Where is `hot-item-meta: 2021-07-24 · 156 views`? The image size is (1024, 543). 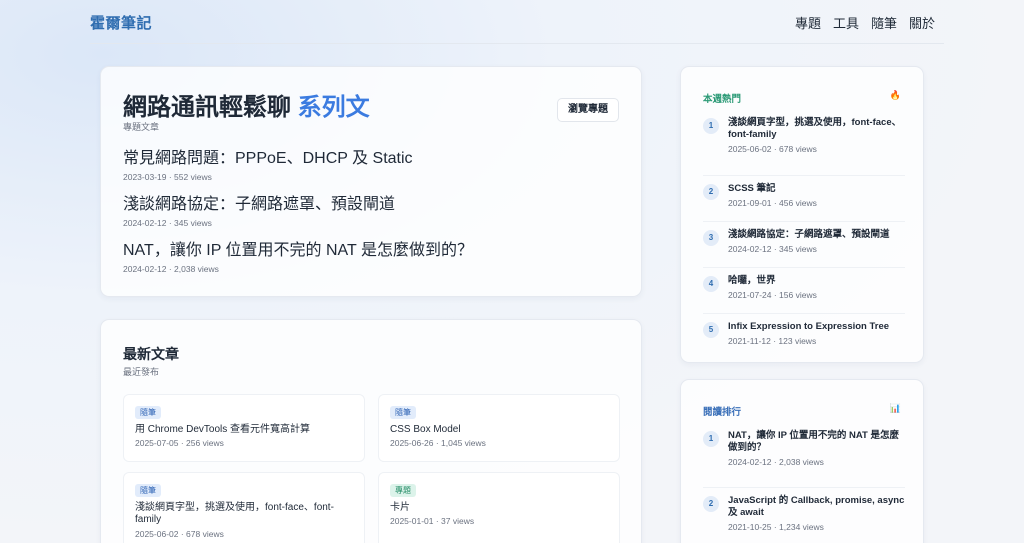 hot-item-meta: 2021-07-24 · 156 views is located at coordinates (772, 295).